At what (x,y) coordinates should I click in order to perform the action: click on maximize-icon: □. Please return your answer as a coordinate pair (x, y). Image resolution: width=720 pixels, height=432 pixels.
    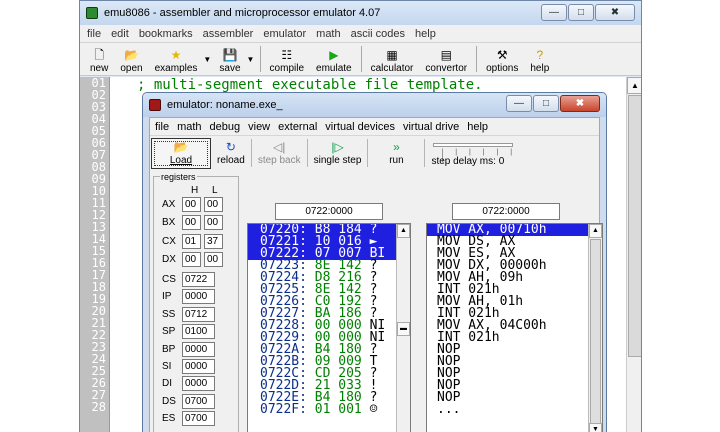
    Looking at the image, I should click on (581, 12).